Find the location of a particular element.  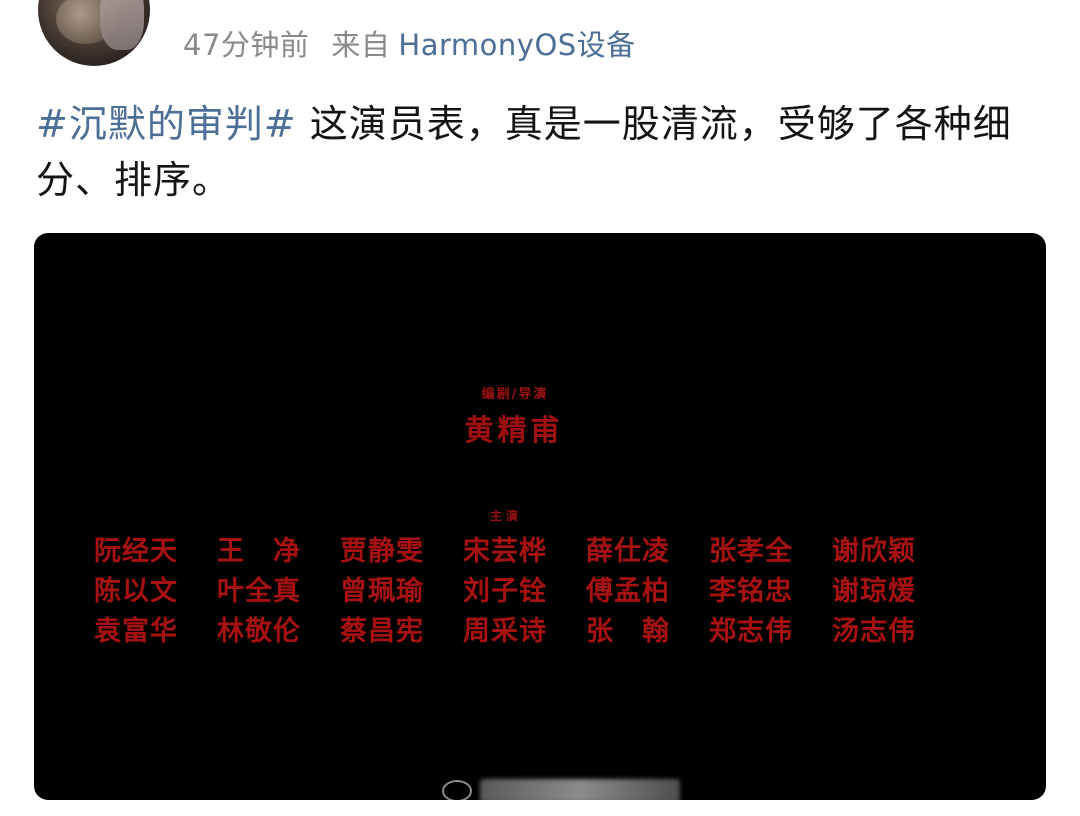

avatar is located at coordinates (94, 33).